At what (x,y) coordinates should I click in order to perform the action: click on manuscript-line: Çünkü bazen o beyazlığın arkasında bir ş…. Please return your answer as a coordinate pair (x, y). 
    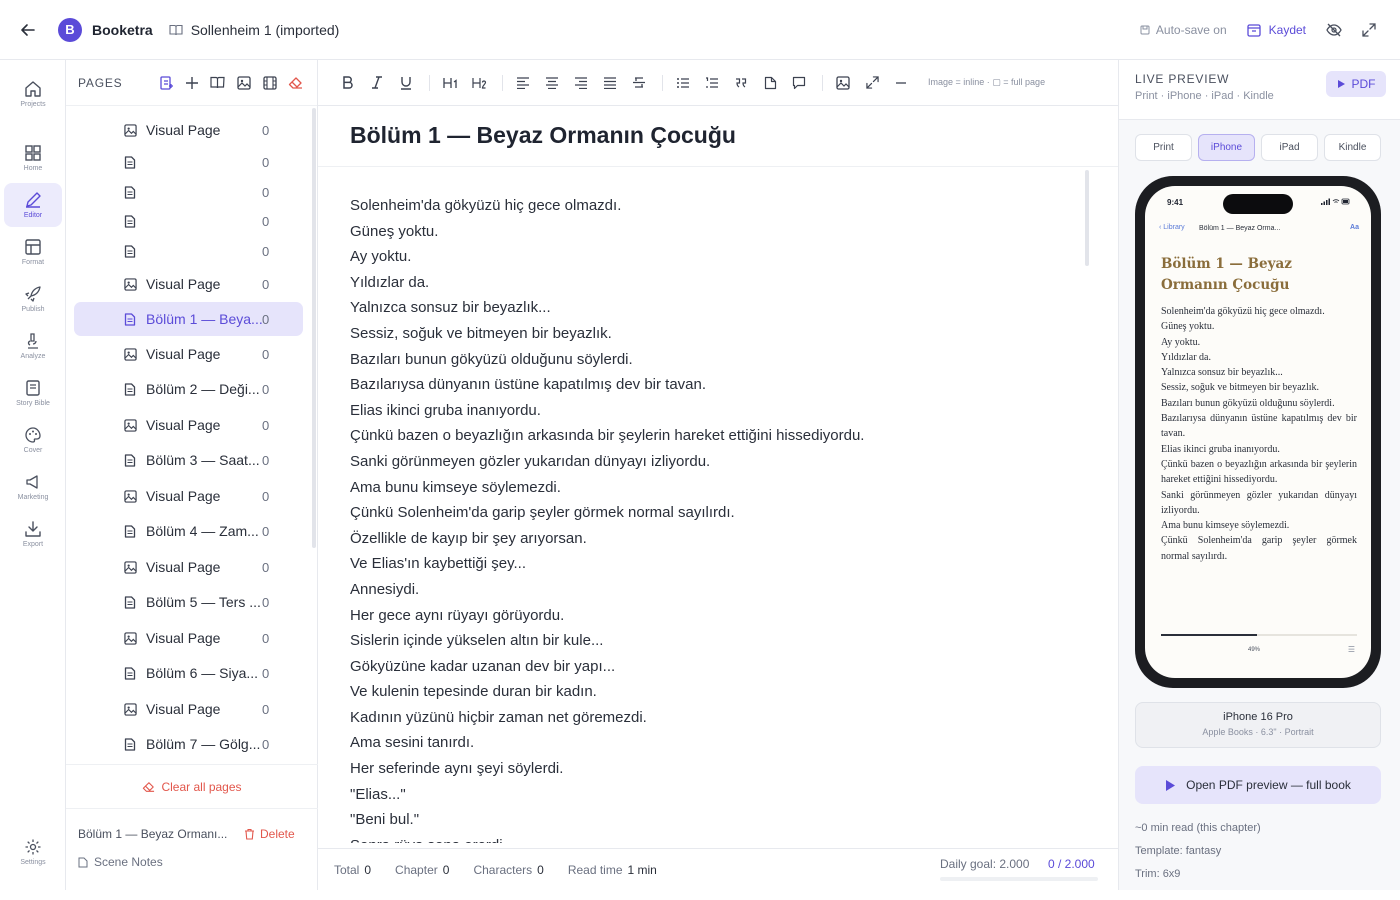
    Looking at the image, I should click on (607, 436).